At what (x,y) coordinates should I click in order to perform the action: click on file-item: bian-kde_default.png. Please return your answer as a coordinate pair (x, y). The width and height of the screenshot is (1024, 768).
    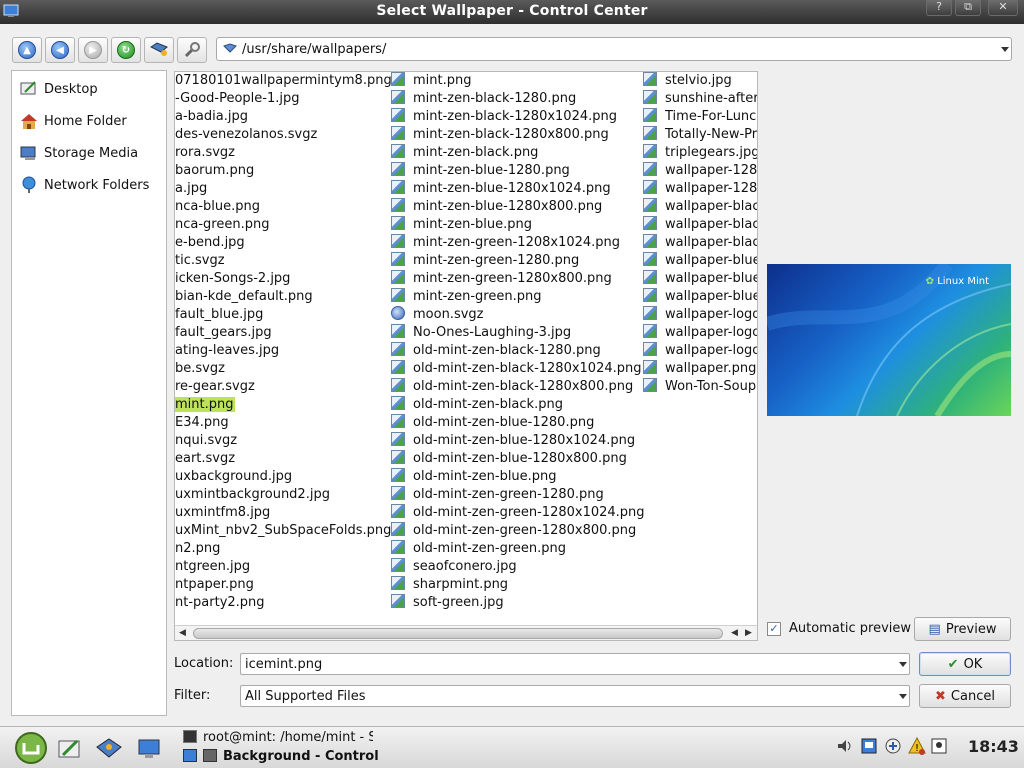
    Looking at the image, I should click on (244, 297).